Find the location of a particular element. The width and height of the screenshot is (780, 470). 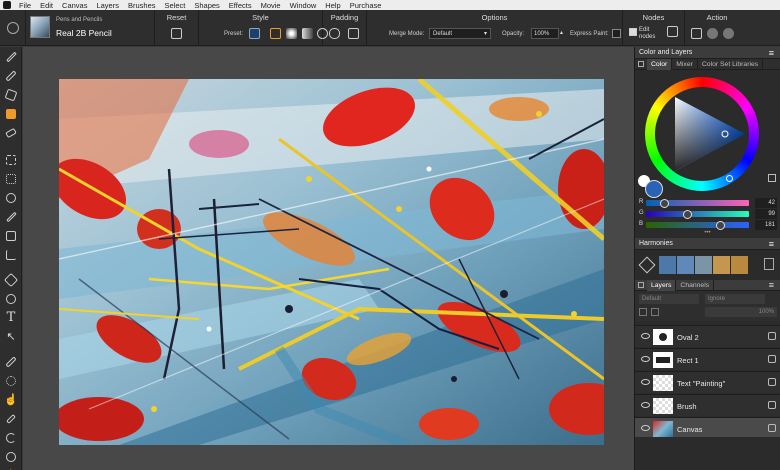

color-swatch-tool is located at coordinates (11, 113).